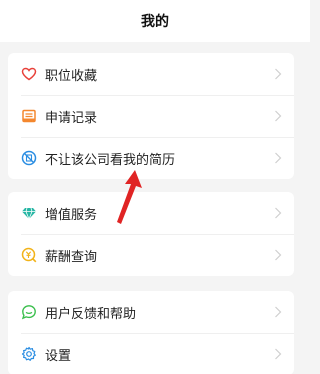  What do you see at coordinates (58, 356) in the screenshot?
I see `menu-item-label: 设置` at bounding box center [58, 356].